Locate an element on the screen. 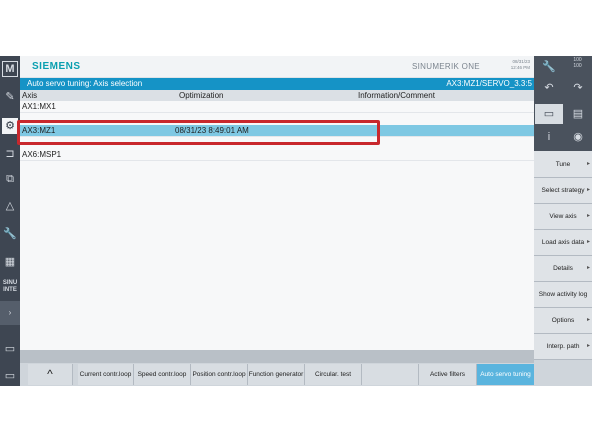  page-title: Auto servo tuning: Axis selection is located at coordinates (85, 83).